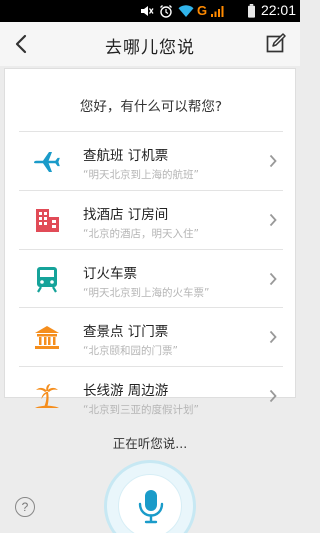 The height and width of the screenshot is (533, 320). Describe the element at coordinates (276, 43) in the screenshot. I see `edit-icon` at that location.